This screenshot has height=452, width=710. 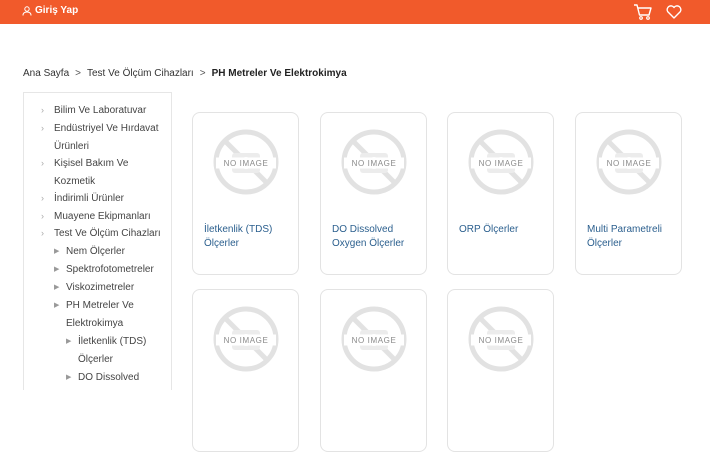 I want to click on sidebar-item-viscometers: ▶ Viskozimetreler, so click(x=94, y=288).